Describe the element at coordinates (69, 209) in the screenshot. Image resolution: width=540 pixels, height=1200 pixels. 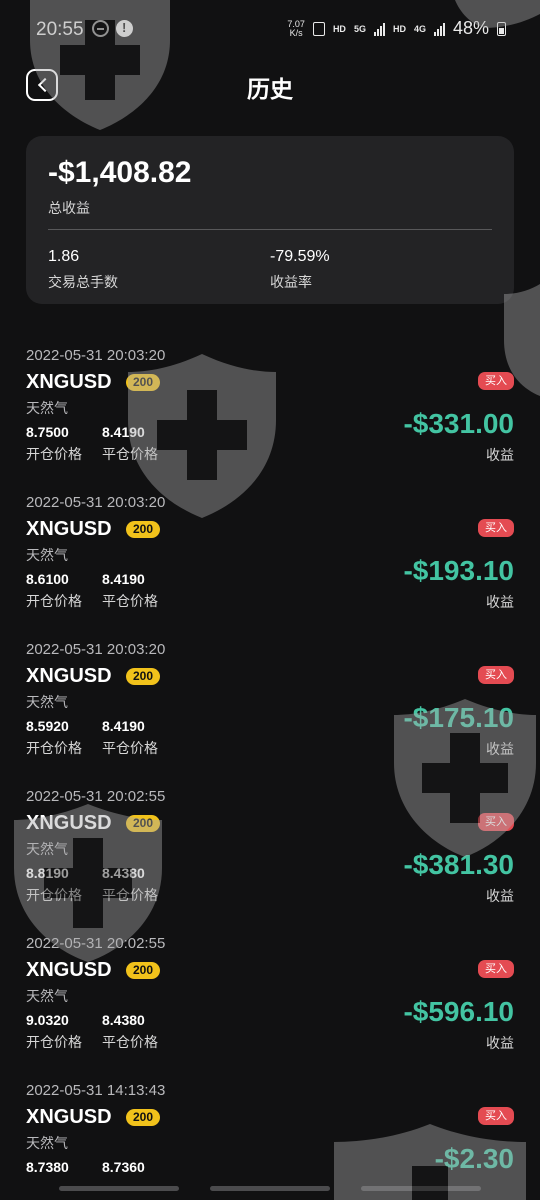
I see `total-profit-label: 总收益` at that location.